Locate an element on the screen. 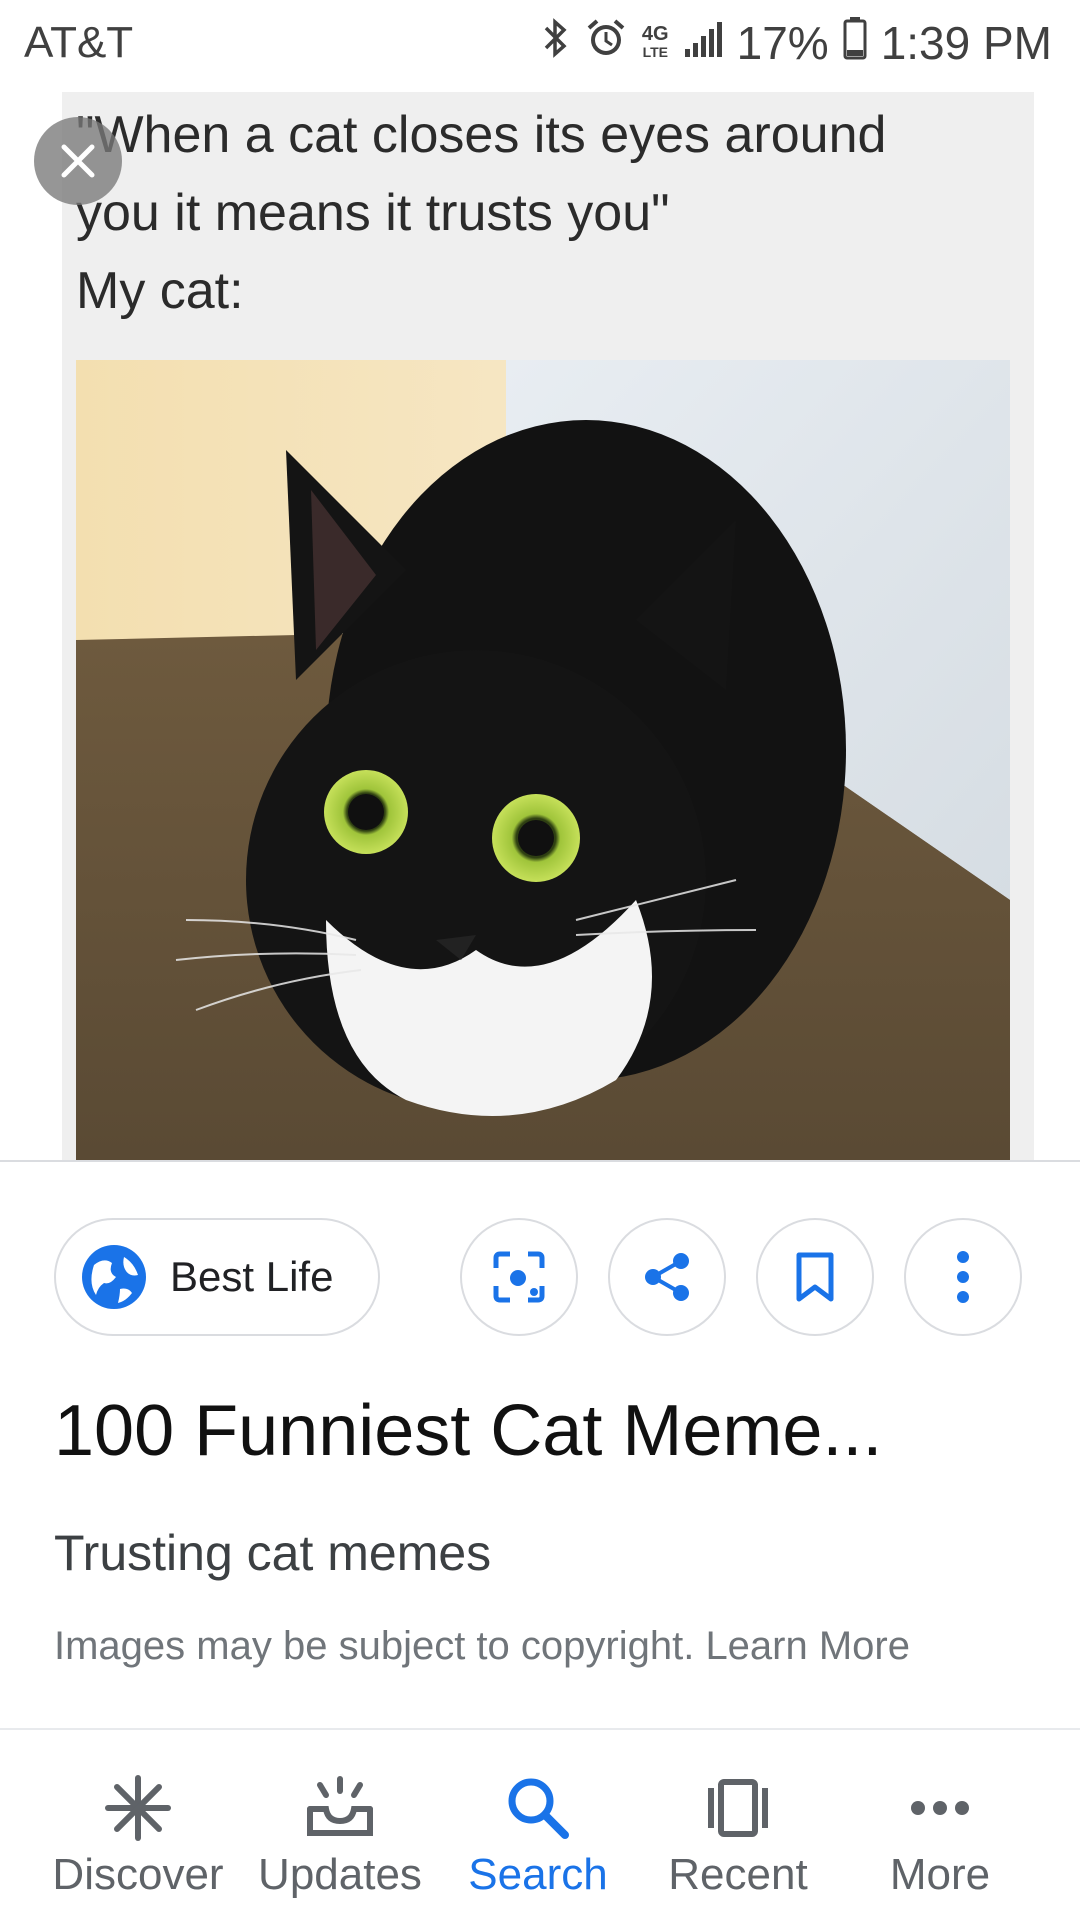 The width and height of the screenshot is (1080, 1920). more-horiz-icon is located at coordinates (940, 1808).